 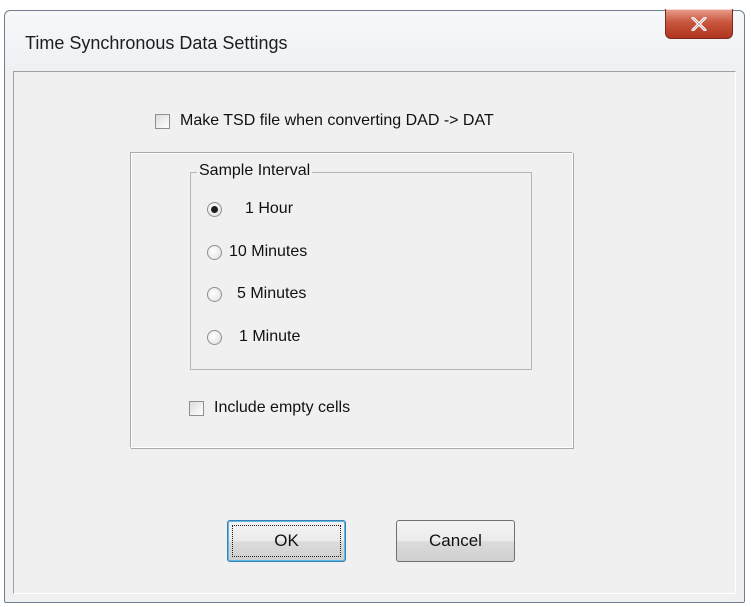 What do you see at coordinates (214, 337) in the screenshot?
I see `radio-1-minute` at bounding box center [214, 337].